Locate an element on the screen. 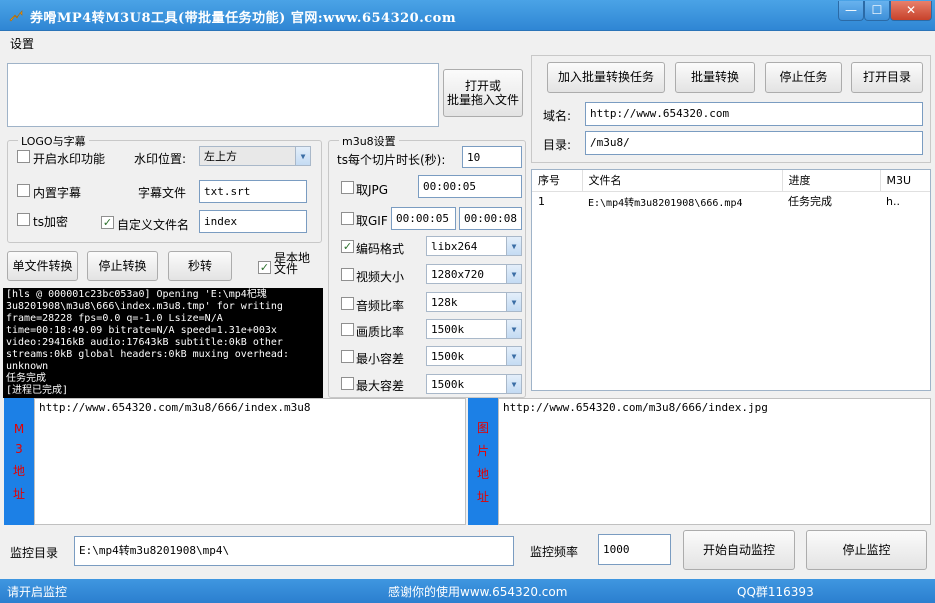 The image size is (935, 603). gif-checkbox is located at coordinates (347, 218).